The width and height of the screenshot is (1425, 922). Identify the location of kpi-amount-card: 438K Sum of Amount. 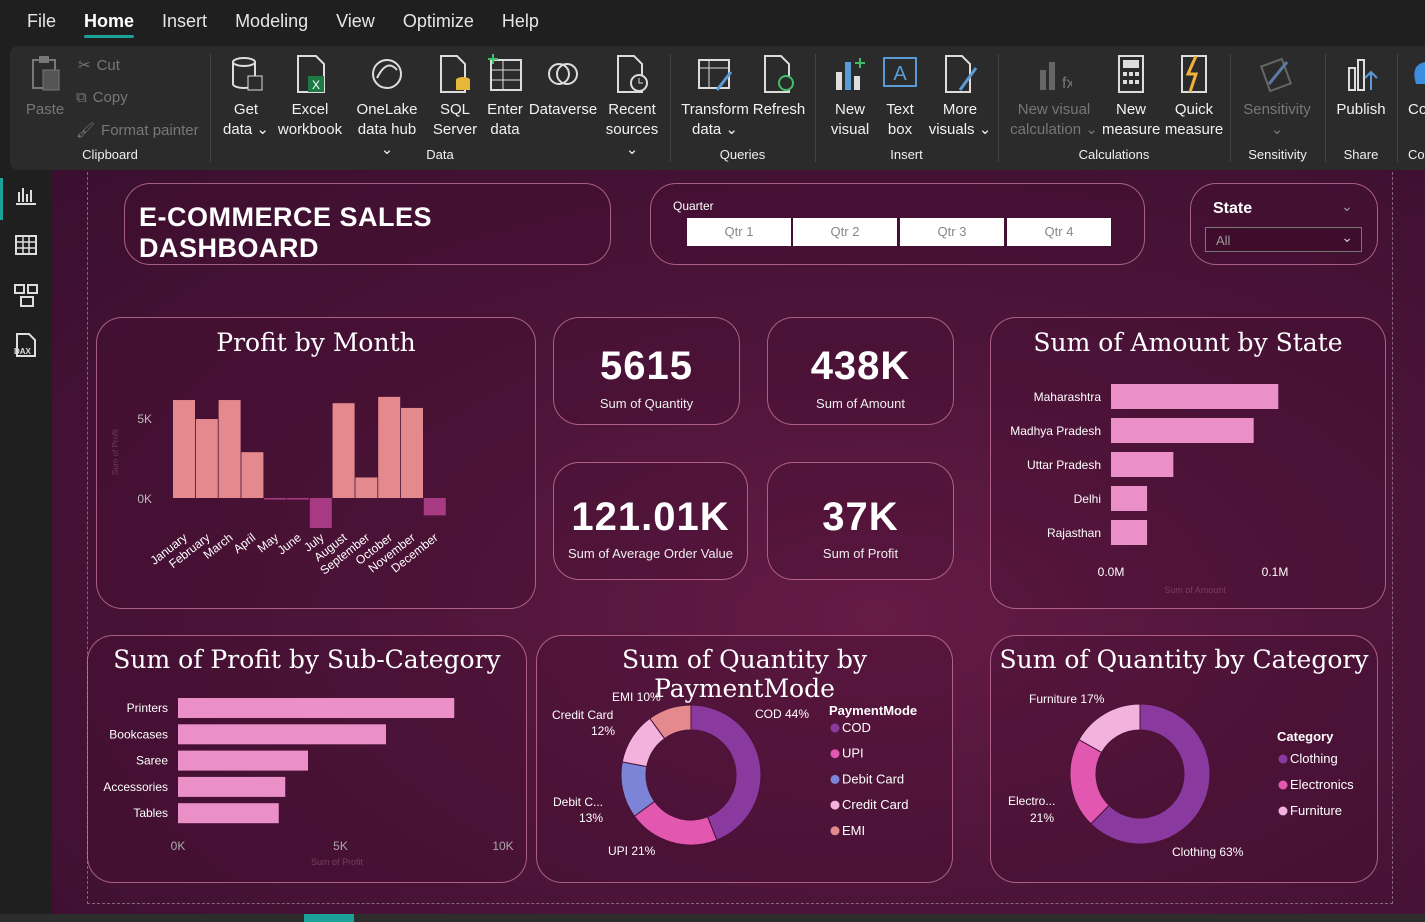
(860, 371).